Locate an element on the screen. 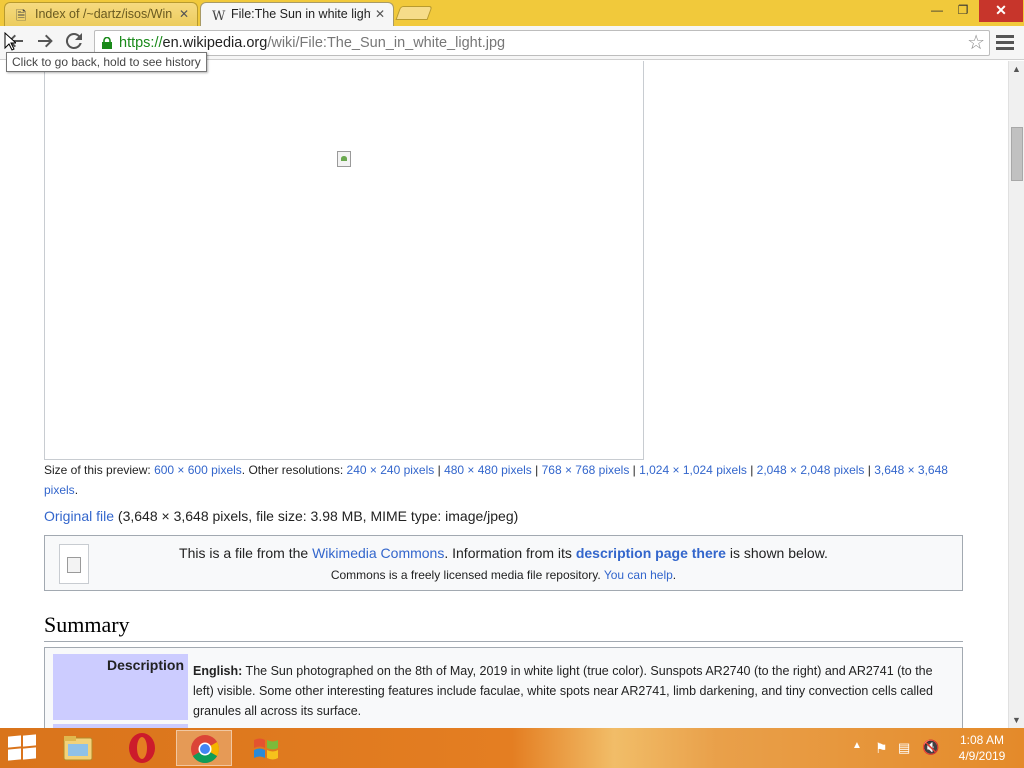  original-file-link: Original file is located at coordinates (79, 516).